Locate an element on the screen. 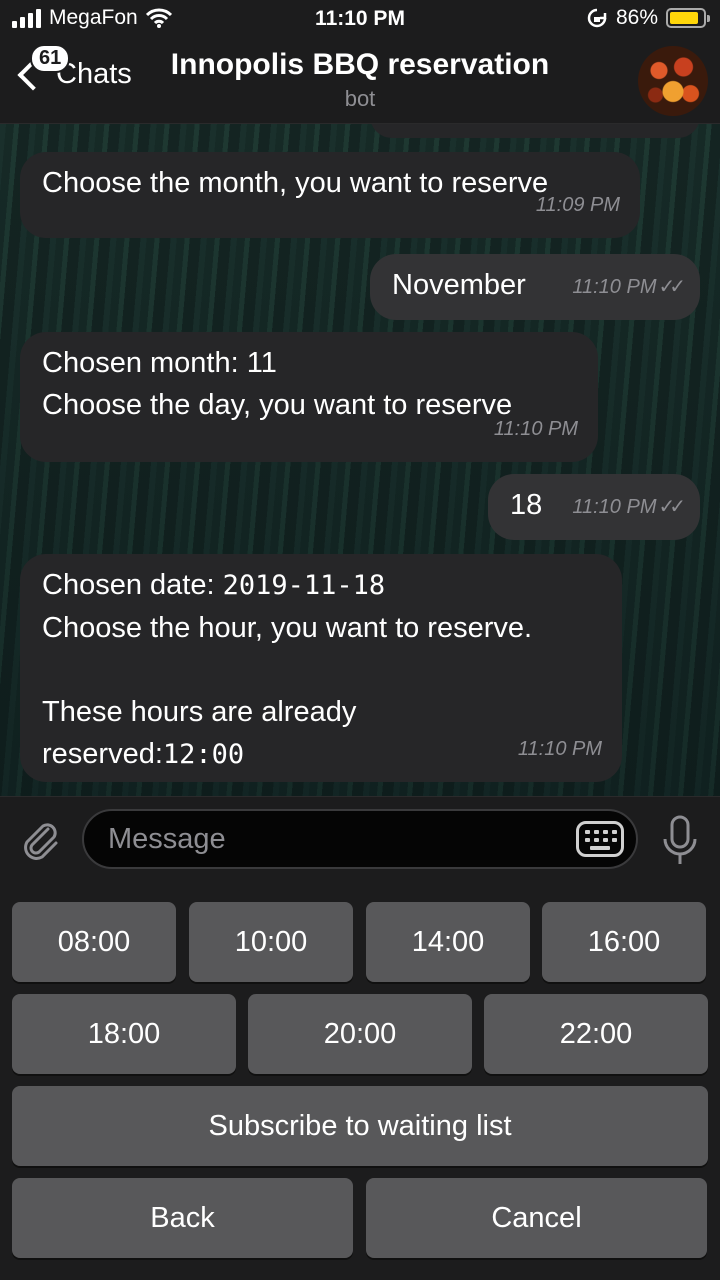 The image size is (720, 1280). hour-button-1000: 10:00 is located at coordinates (271, 942).